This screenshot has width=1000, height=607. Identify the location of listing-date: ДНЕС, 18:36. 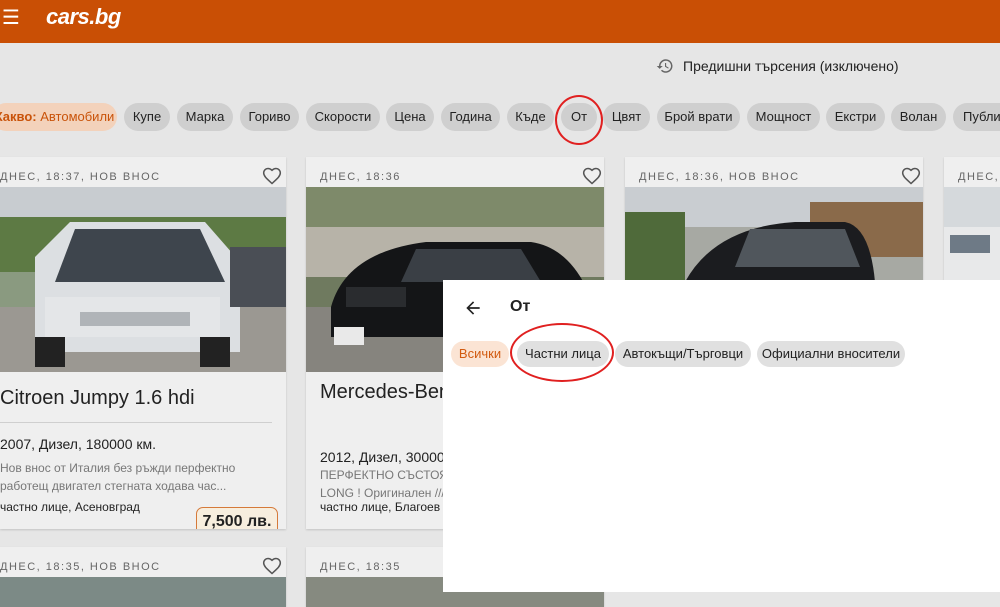
(360, 177).